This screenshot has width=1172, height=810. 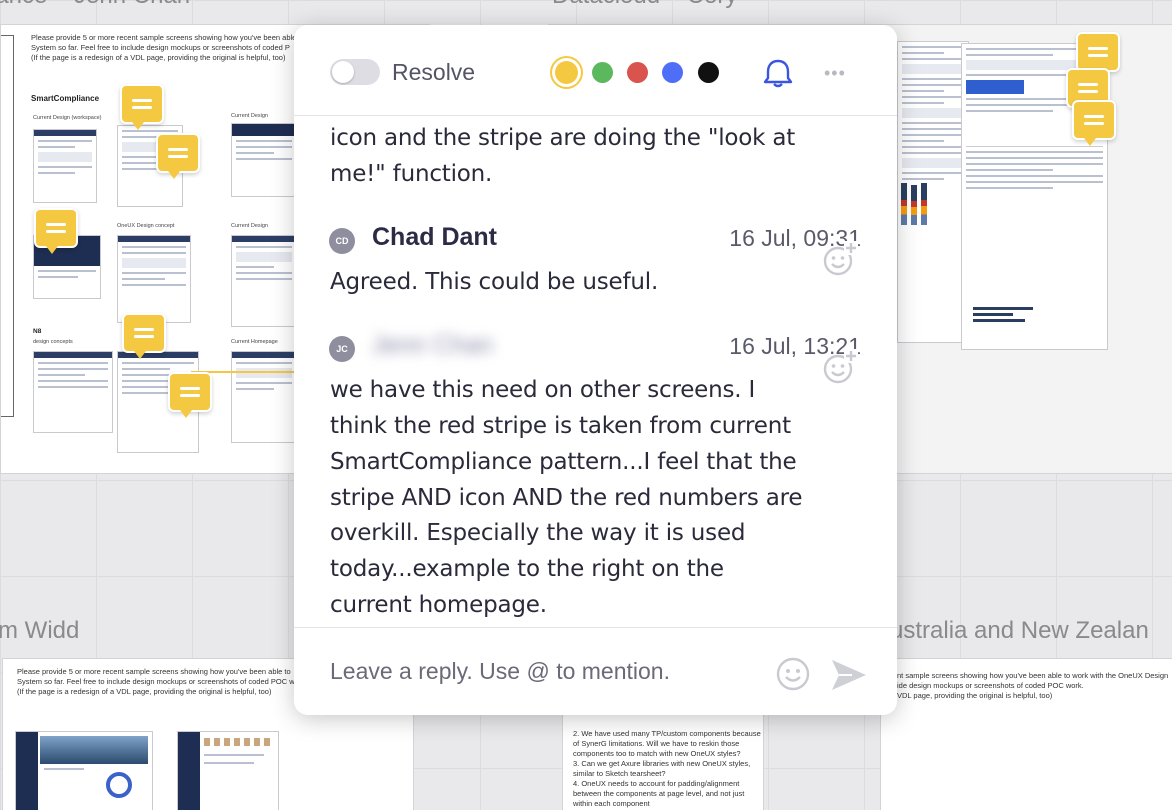 I want to click on resolve-toggle, so click(x=355, y=72).